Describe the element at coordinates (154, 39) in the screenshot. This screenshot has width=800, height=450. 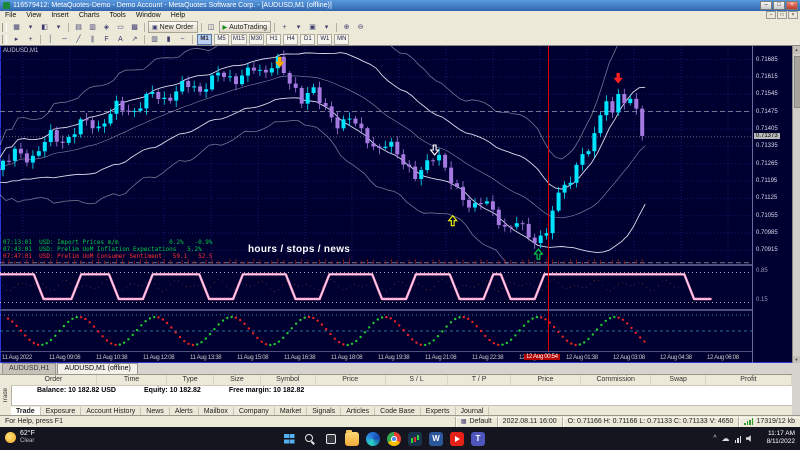
I see `bar-chart-mode: ▥` at that location.